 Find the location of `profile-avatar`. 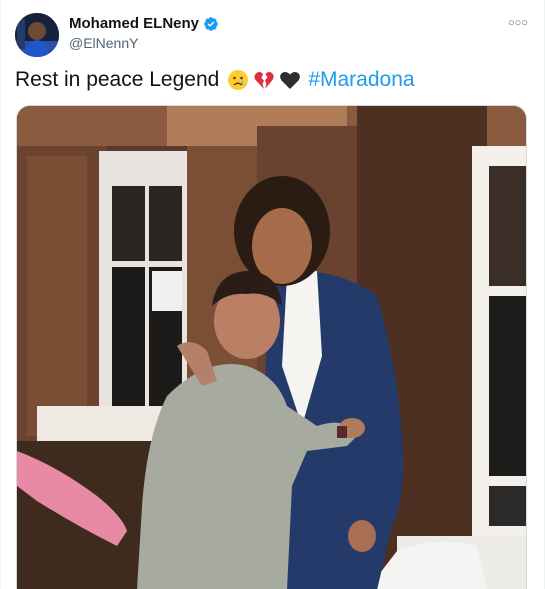

profile-avatar is located at coordinates (37, 35).